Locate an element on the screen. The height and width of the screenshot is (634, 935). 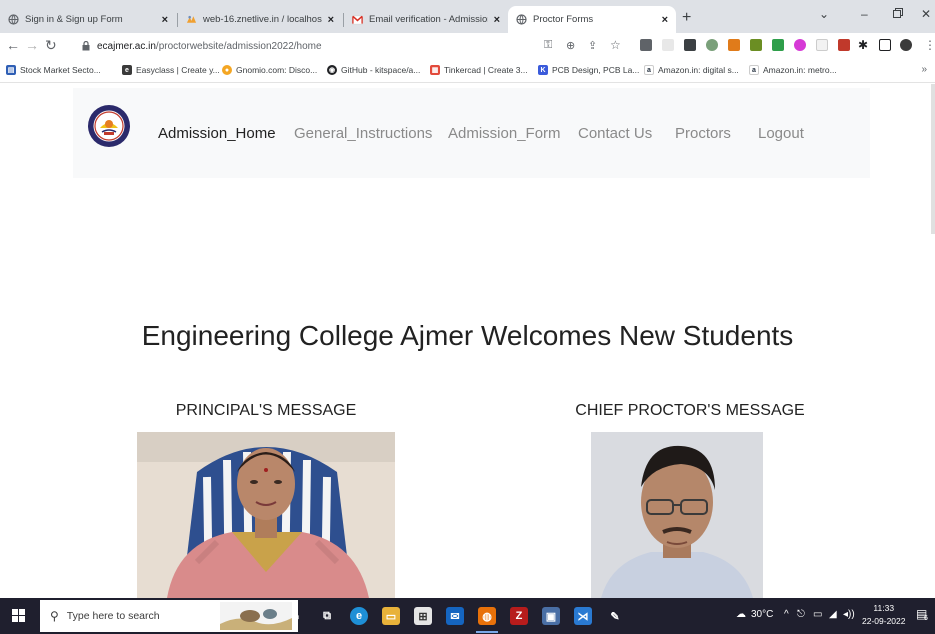
wifi-icon: ◢ is located at coordinates (833, 614).